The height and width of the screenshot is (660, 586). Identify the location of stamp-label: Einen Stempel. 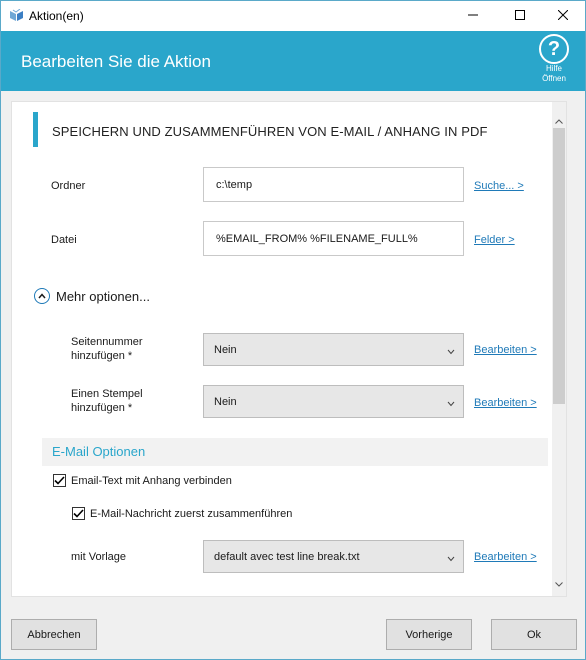
(107, 394).